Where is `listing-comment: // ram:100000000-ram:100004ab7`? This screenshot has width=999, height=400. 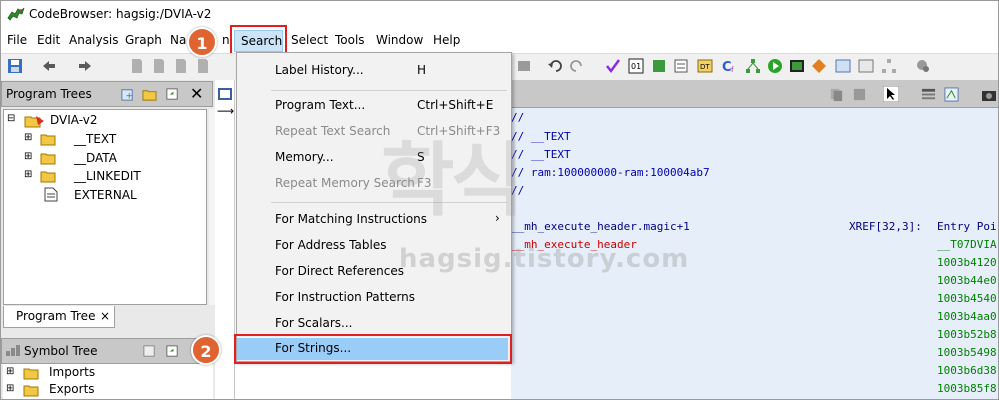
listing-comment: // ram:100000000-ram:100004ab7 is located at coordinates (610, 172).